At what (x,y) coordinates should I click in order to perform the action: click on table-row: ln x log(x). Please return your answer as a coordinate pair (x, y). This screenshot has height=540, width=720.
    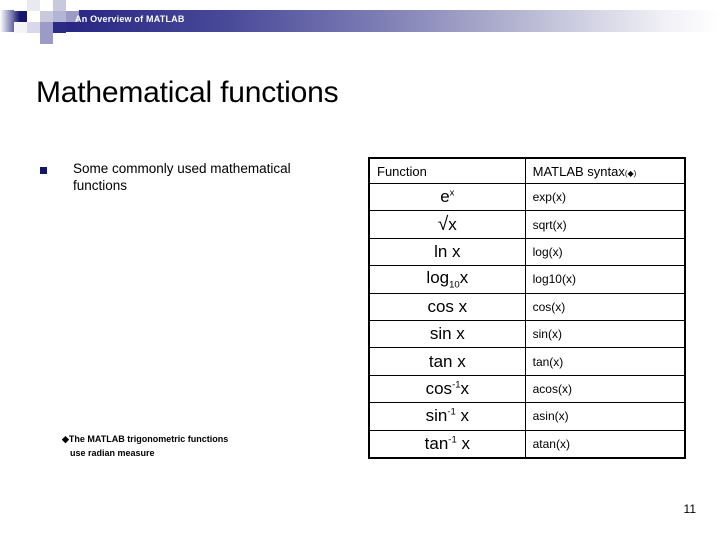
    Looking at the image, I should click on (527, 252).